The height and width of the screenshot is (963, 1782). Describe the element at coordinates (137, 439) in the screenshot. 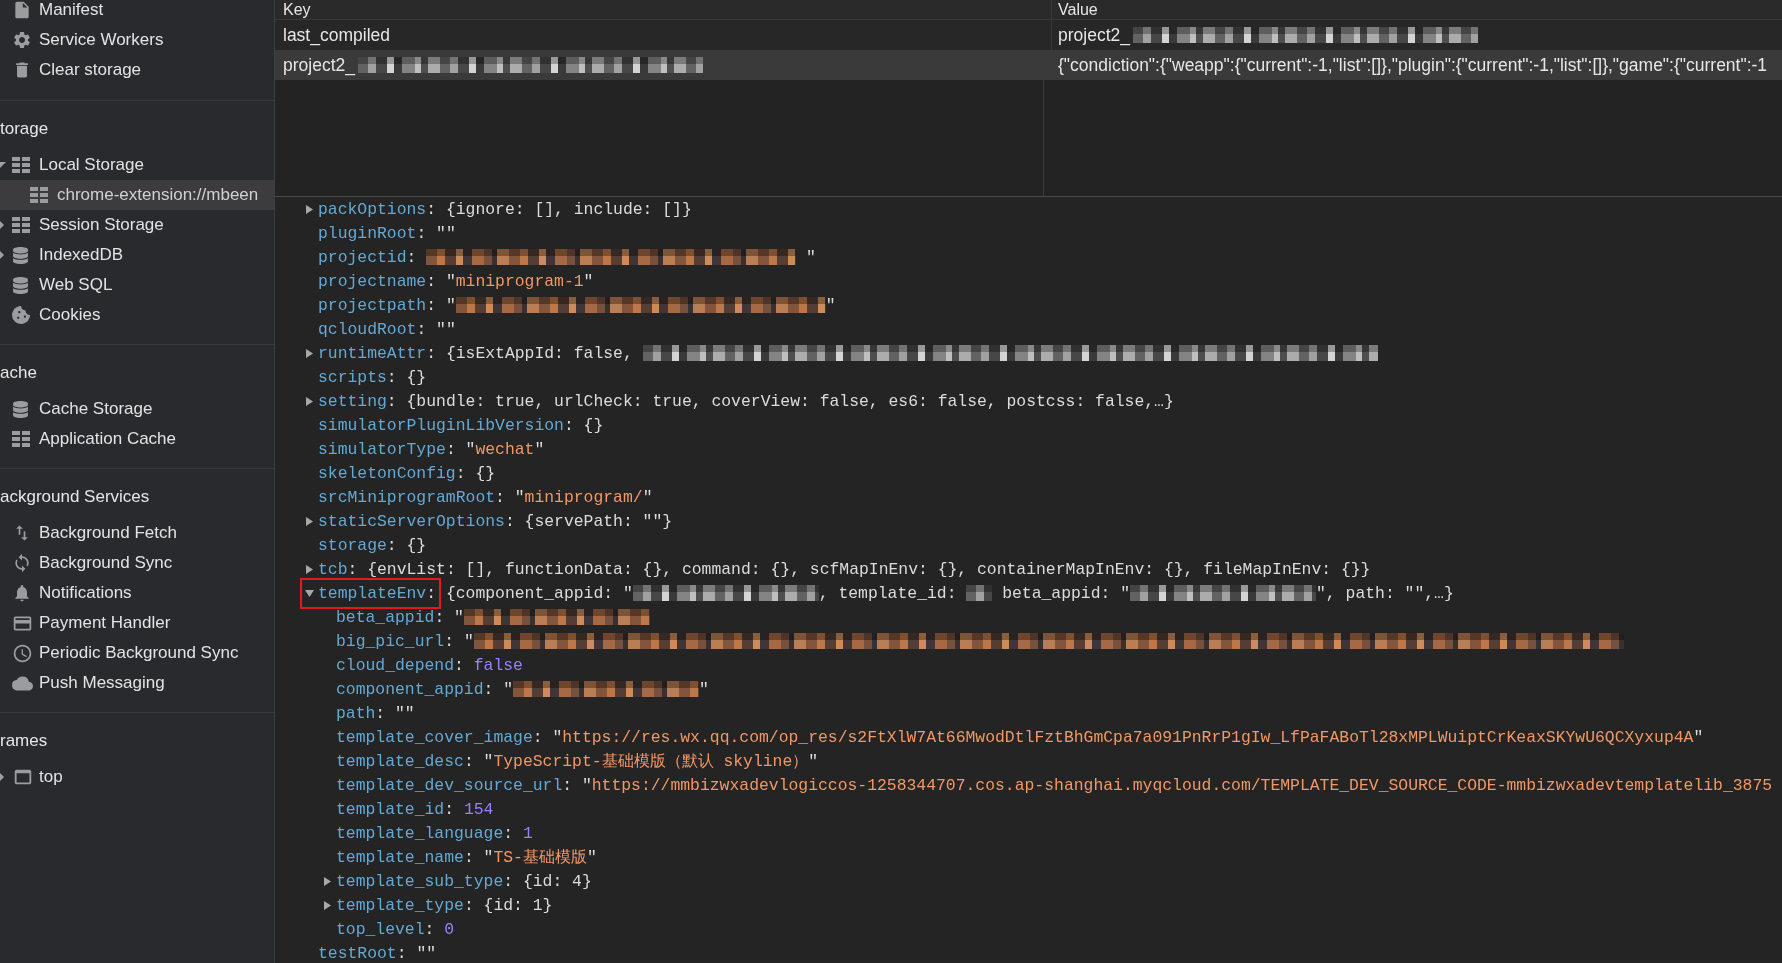

I see `sidebar-item: Application Cache` at that location.